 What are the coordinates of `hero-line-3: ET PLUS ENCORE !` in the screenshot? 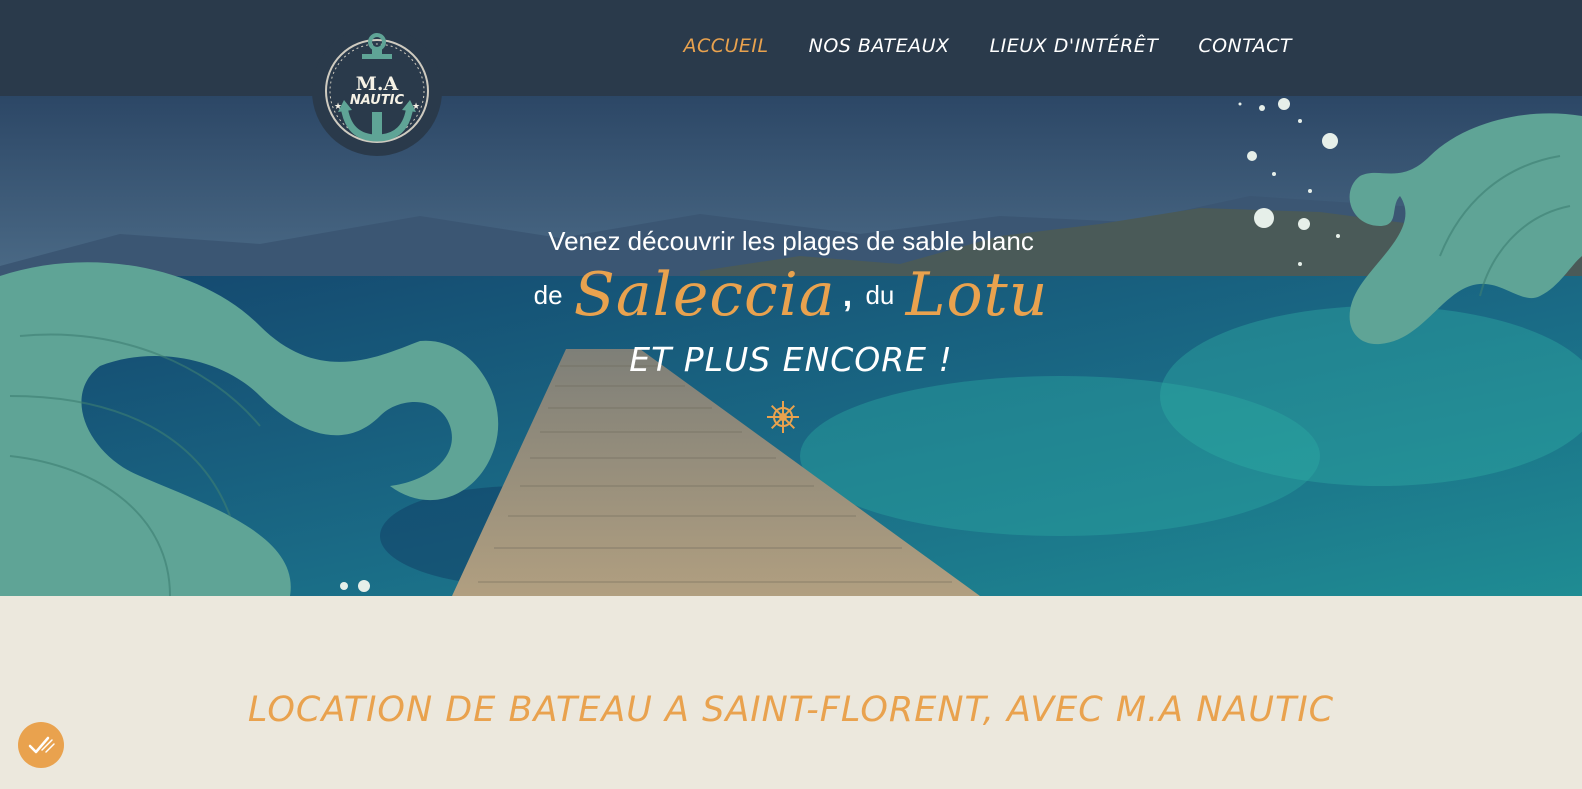 It's located at (791, 359).